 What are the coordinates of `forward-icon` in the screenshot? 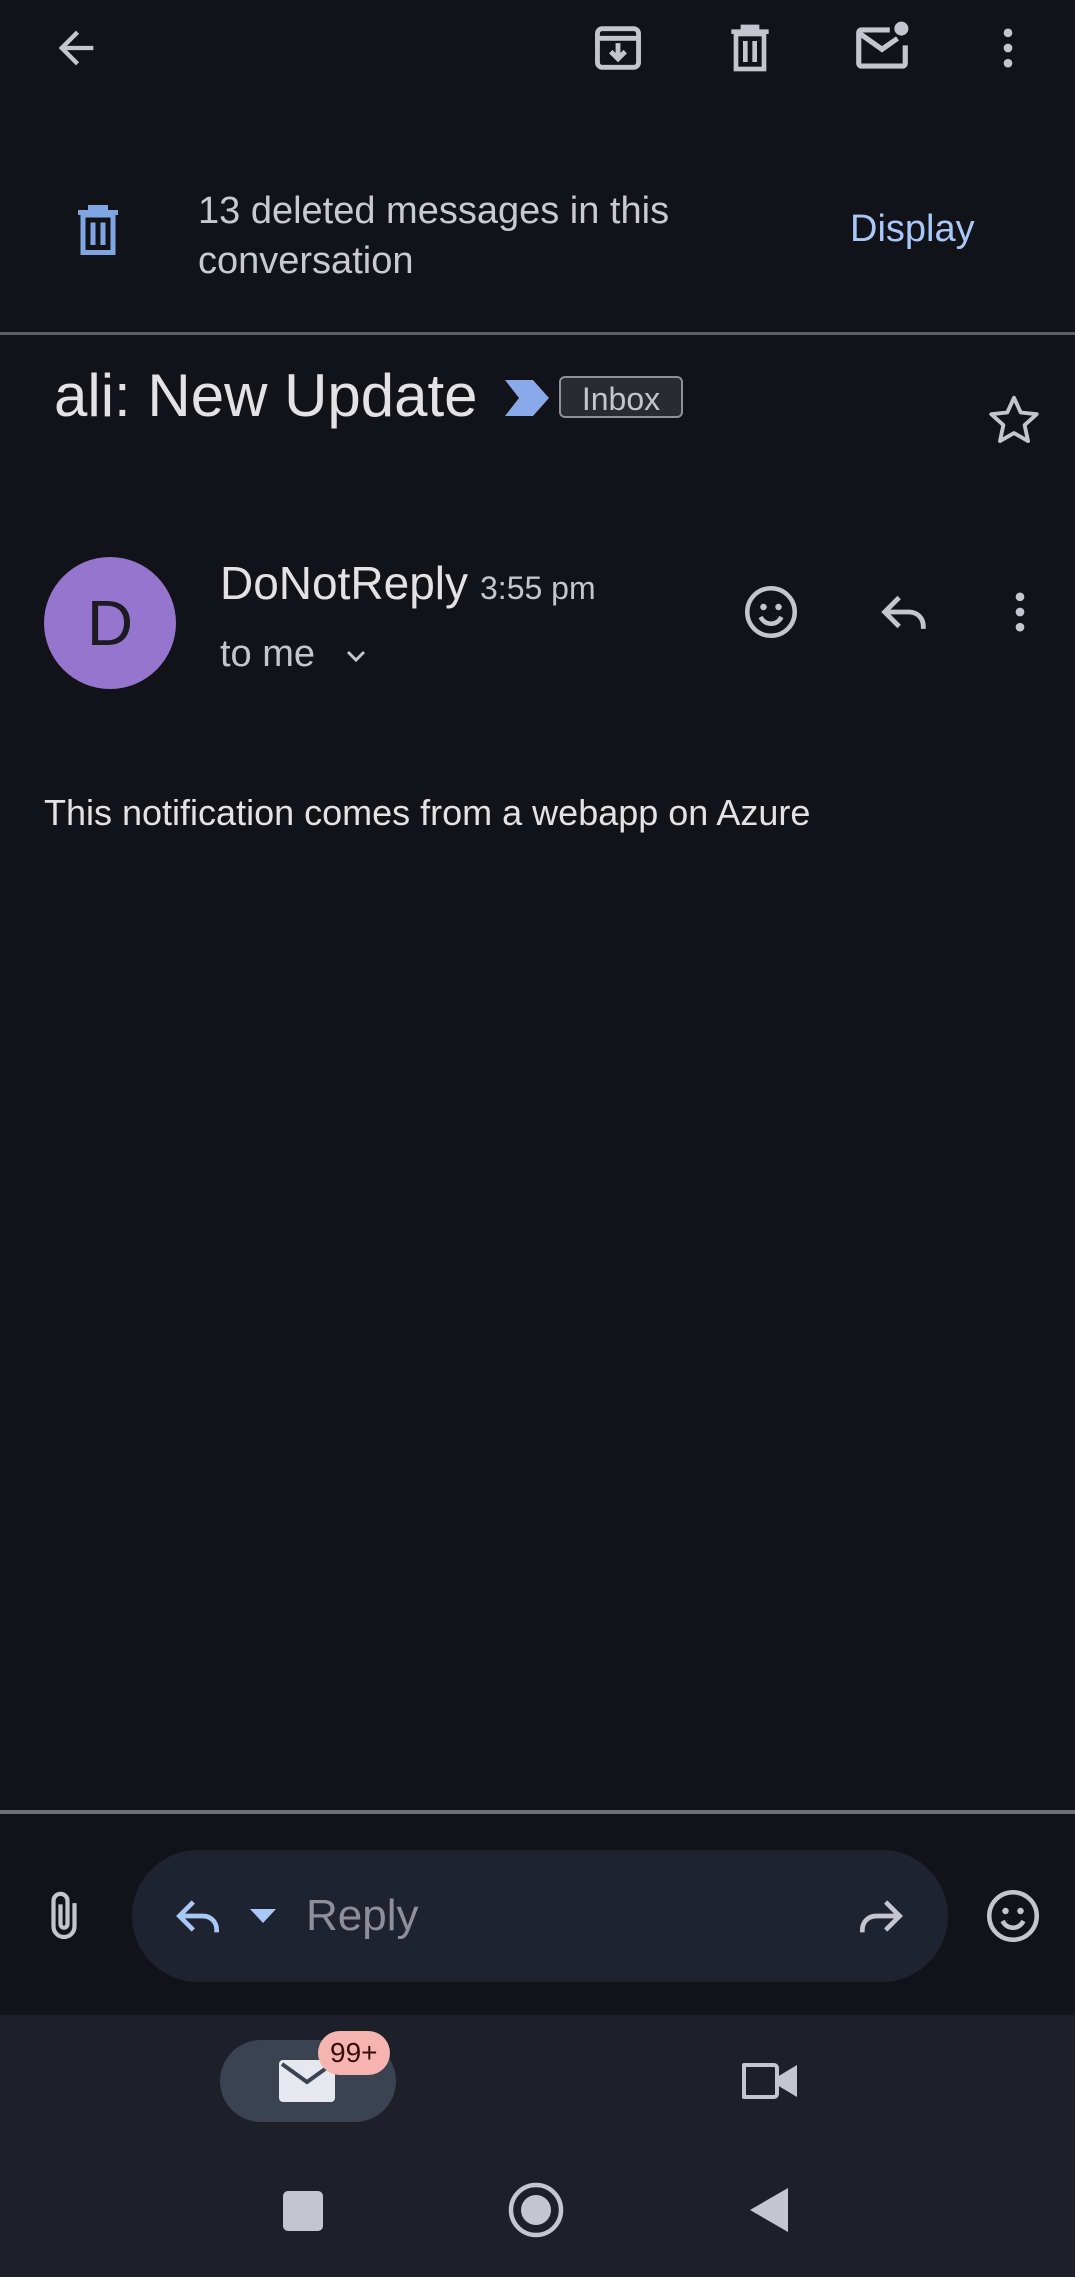 It's located at (881, 1916).